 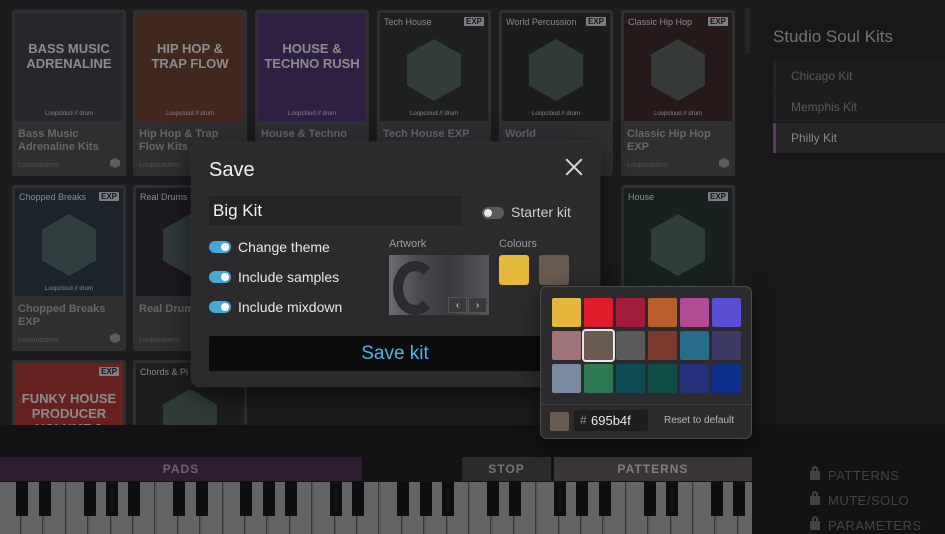 I want to click on dialog-title: Save, so click(x=232, y=170).